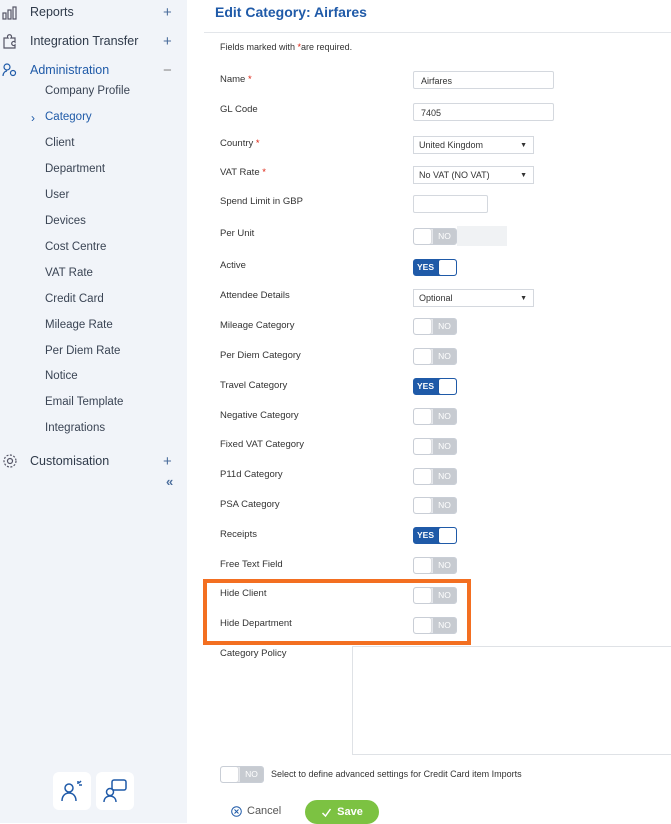 The width and height of the screenshot is (671, 824). I want to click on sidebar-item-category: Category, so click(68, 117).